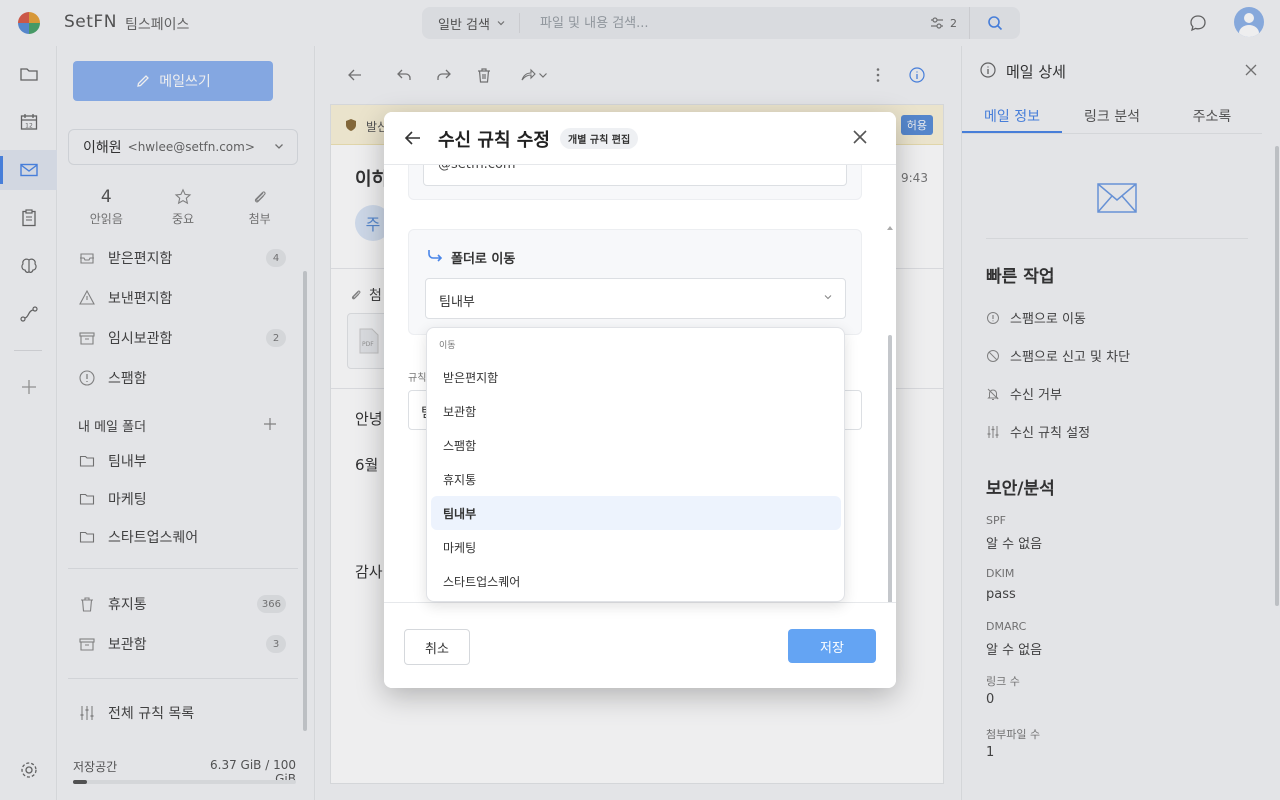  I want to click on modal-header: 수신 규칙 수정 개별 규칙 편집, so click(640, 138).